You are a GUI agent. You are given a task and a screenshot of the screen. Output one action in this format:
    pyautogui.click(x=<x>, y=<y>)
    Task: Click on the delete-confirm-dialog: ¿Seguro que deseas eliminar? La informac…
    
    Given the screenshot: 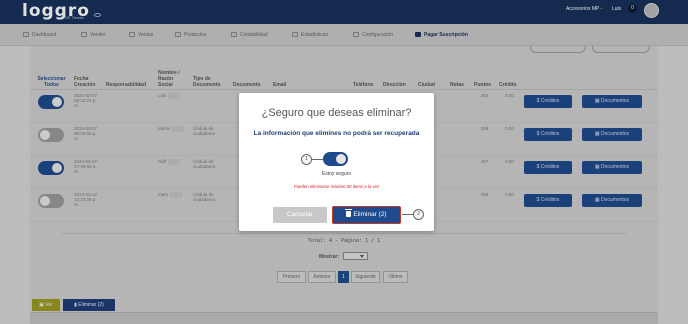 What is the action you would take?
    pyautogui.click(x=336, y=162)
    